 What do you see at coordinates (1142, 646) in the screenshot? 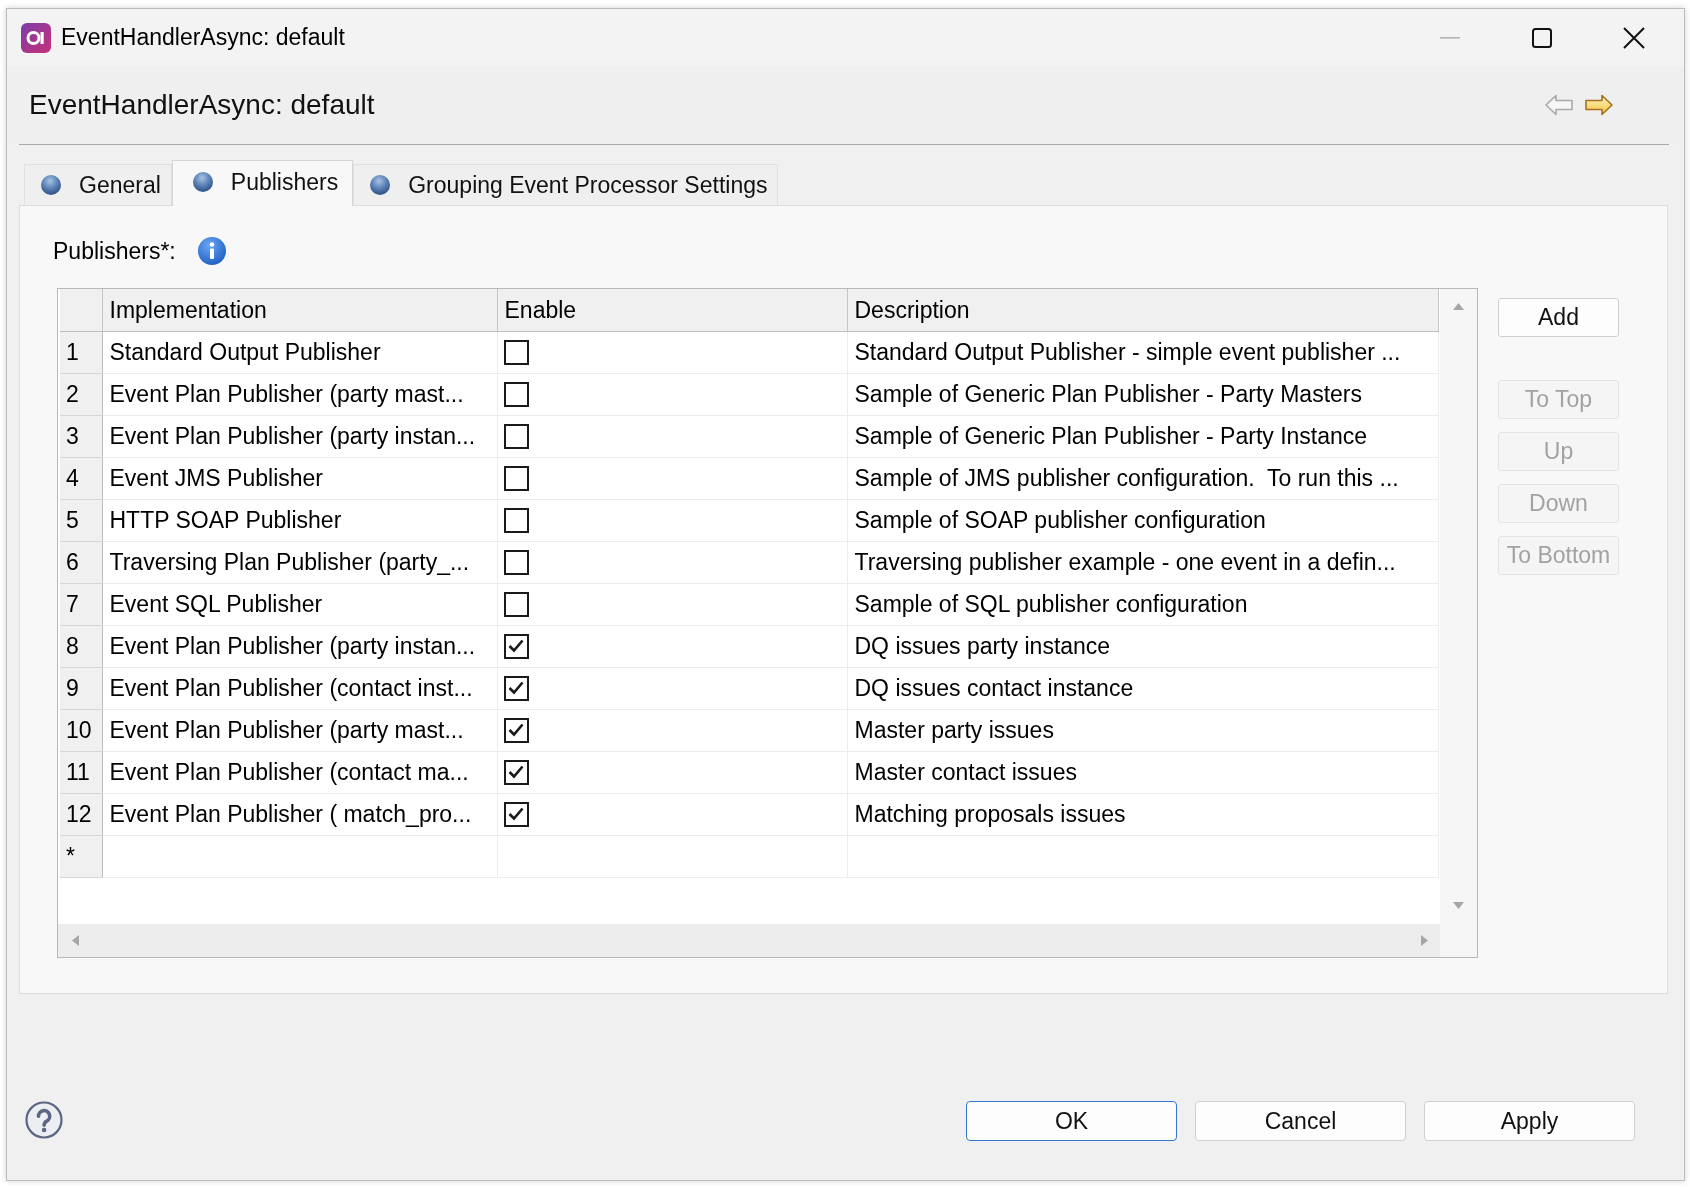
I see `table-cell: DQ issues party instance` at bounding box center [1142, 646].